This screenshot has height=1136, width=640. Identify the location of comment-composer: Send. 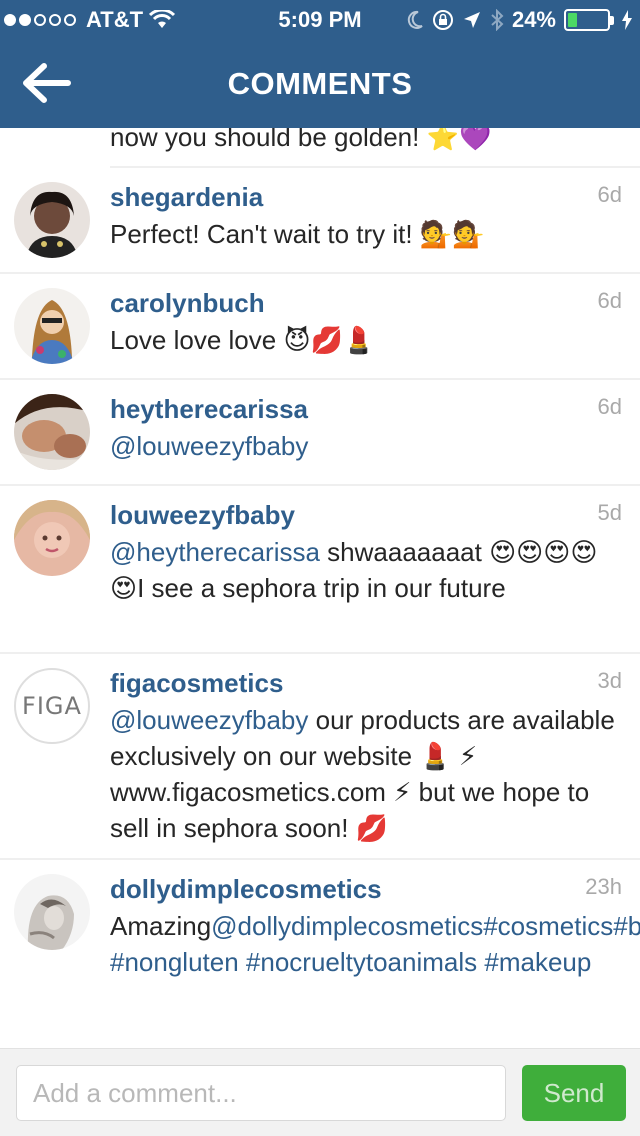
(320, 1092).